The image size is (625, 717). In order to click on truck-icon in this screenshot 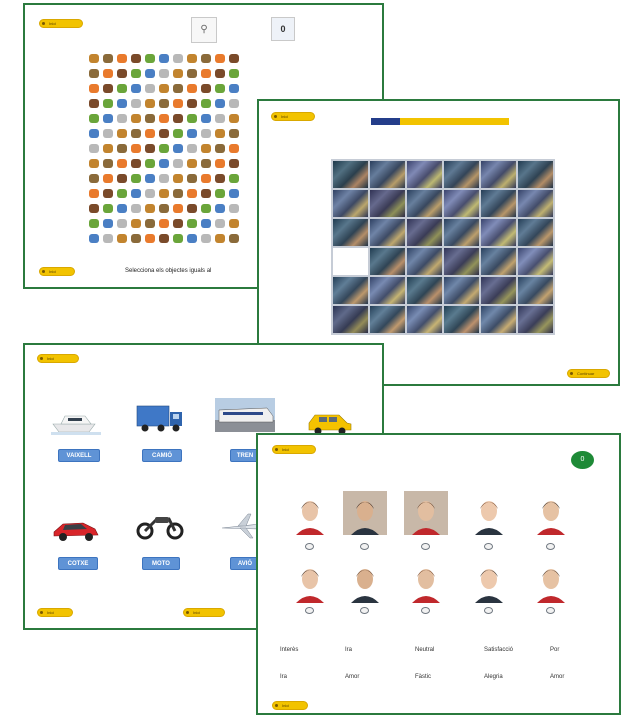, I will do `click(160, 417)`.